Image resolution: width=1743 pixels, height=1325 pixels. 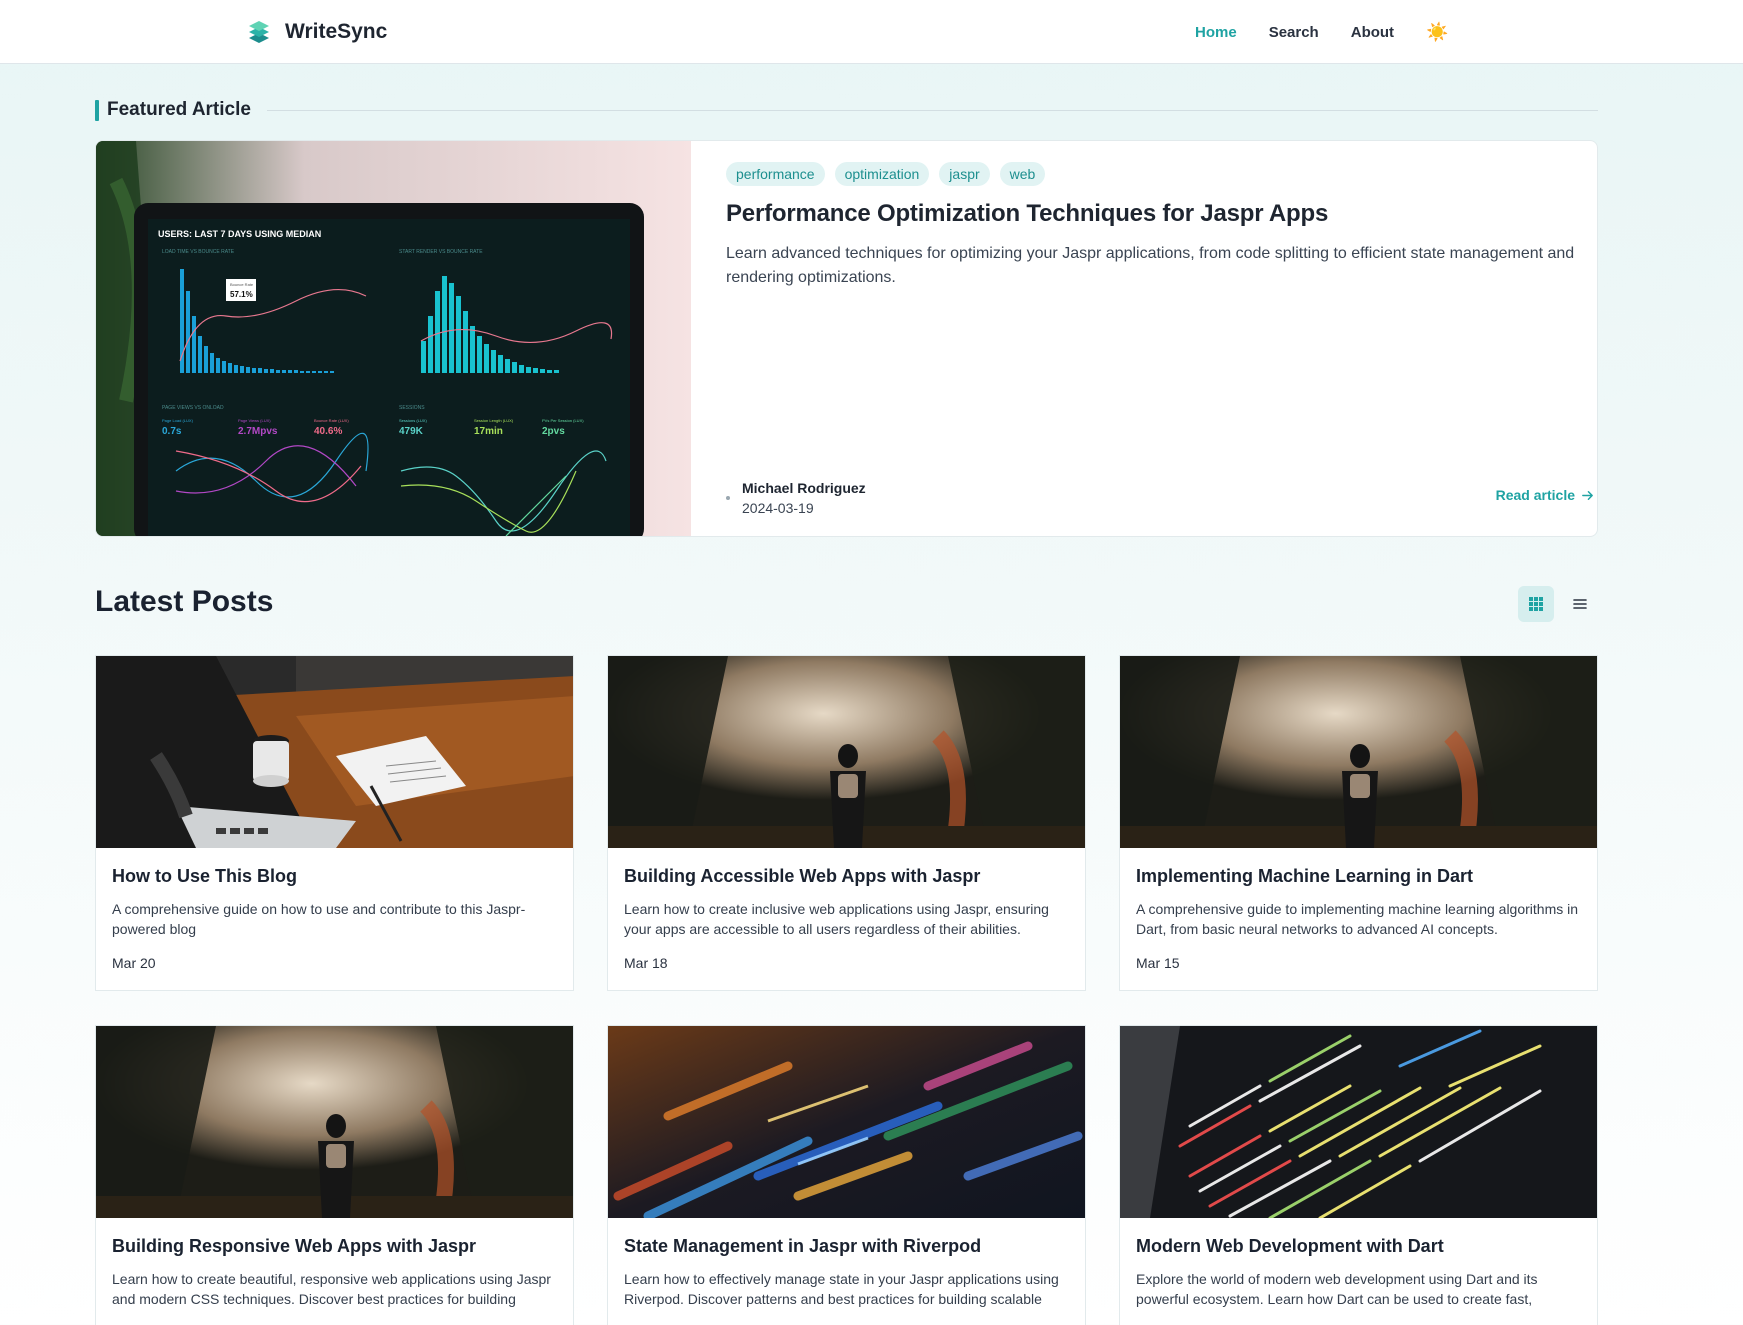 What do you see at coordinates (241, 294) in the screenshot?
I see `dashboard-tooltip-value: 57.1%` at bounding box center [241, 294].